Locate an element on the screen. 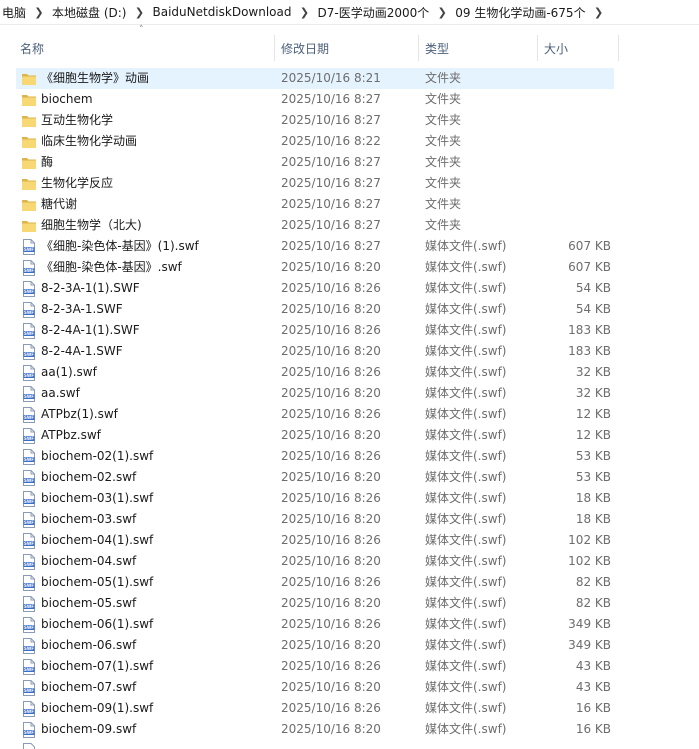  file-name: biochem-09(1).swf is located at coordinates (97, 708).